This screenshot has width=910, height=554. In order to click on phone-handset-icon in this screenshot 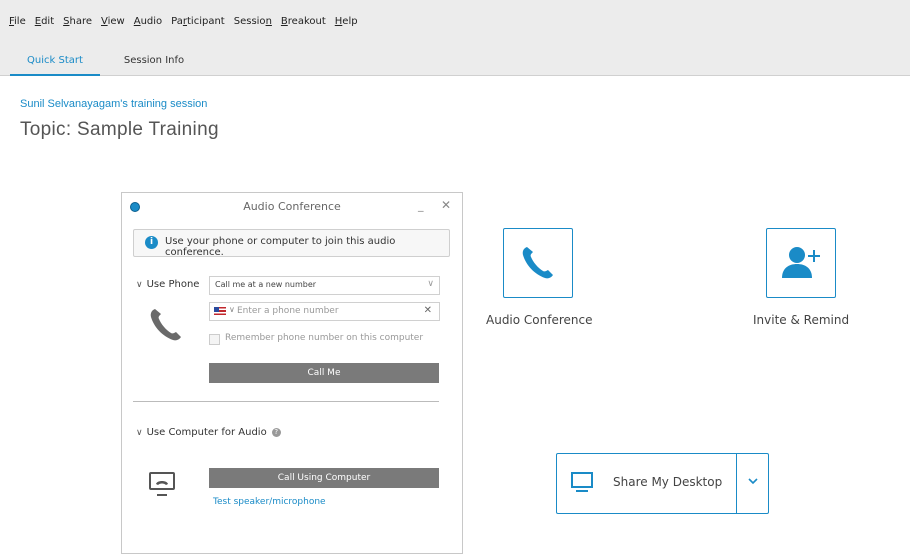, I will do `click(165, 325)`.